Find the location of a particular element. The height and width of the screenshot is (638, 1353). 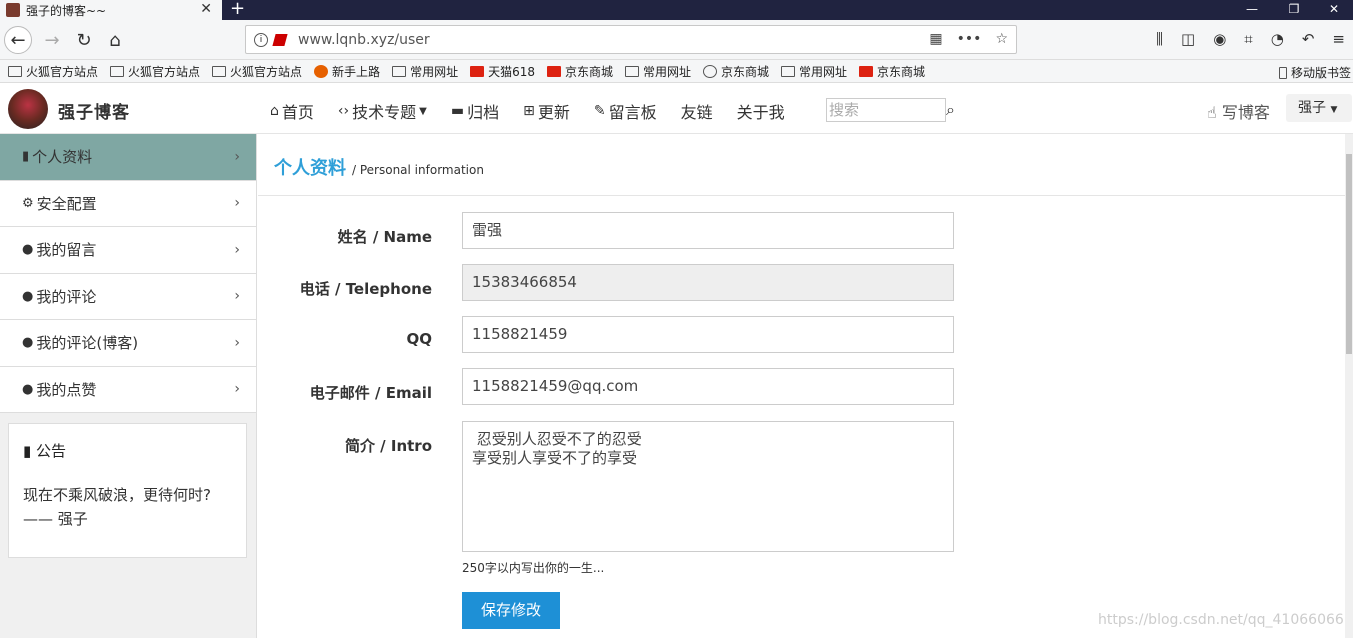

sidebar-item-label: 我的点赞 is located at coordinates (66, 389).